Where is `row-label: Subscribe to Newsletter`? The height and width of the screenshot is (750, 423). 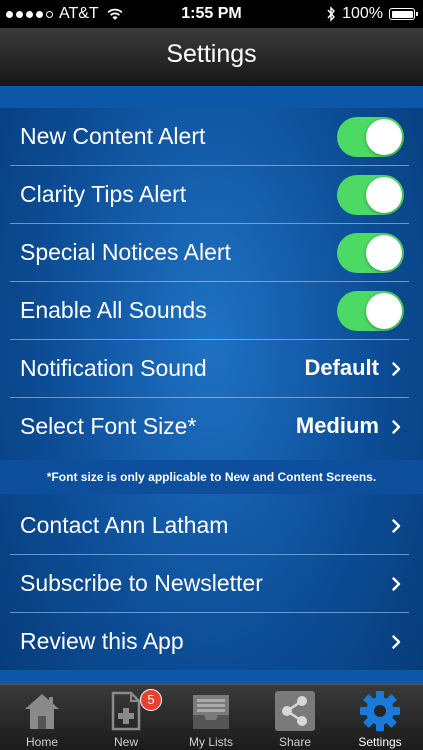
row-label: Subscribe to Newsletter is located at coordinates (141, 583).